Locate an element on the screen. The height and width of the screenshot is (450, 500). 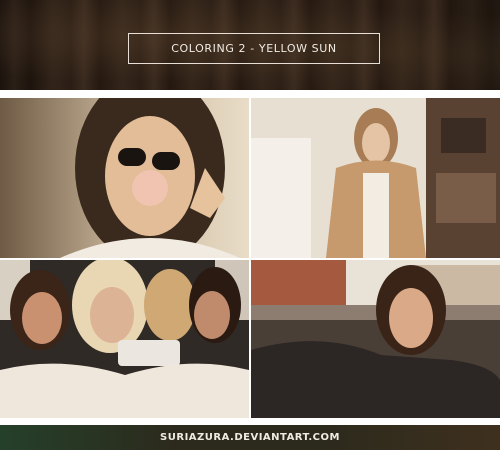
footer-banner: SURIAZURA.DEVIANTART.COM is located at coordinates (250, 437).